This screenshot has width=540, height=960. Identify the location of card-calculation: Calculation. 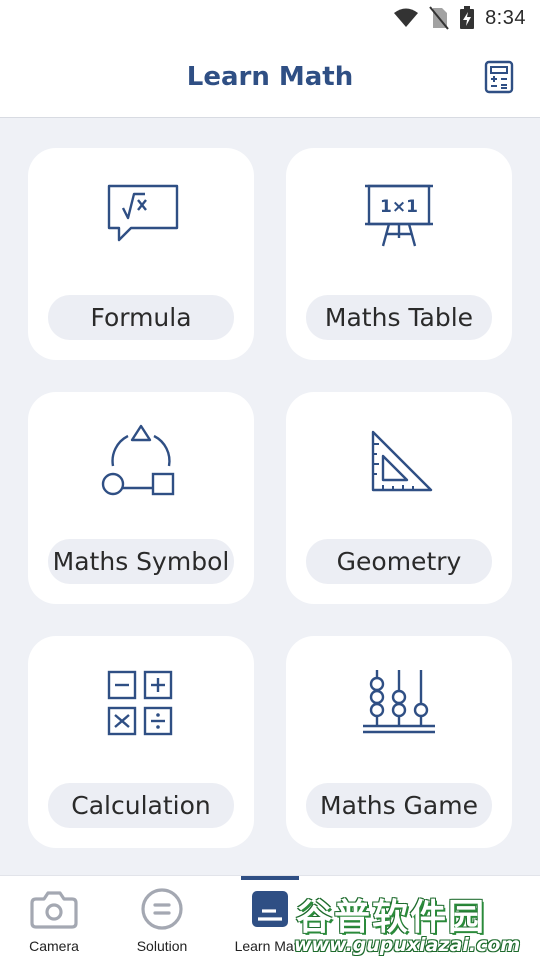
(141, 742).